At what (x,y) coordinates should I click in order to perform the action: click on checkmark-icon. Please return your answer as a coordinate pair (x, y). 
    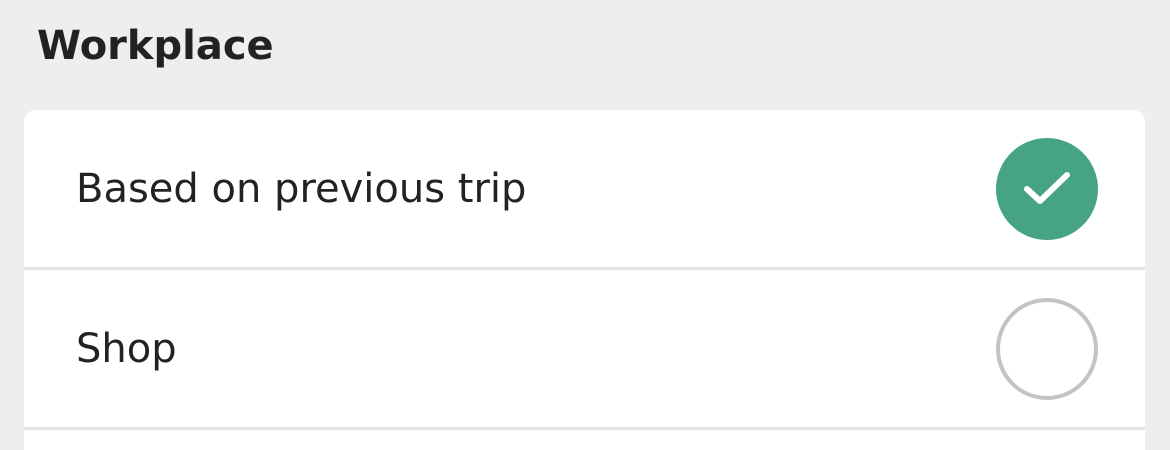
    Looking at the image, I should click on (1047, 189).